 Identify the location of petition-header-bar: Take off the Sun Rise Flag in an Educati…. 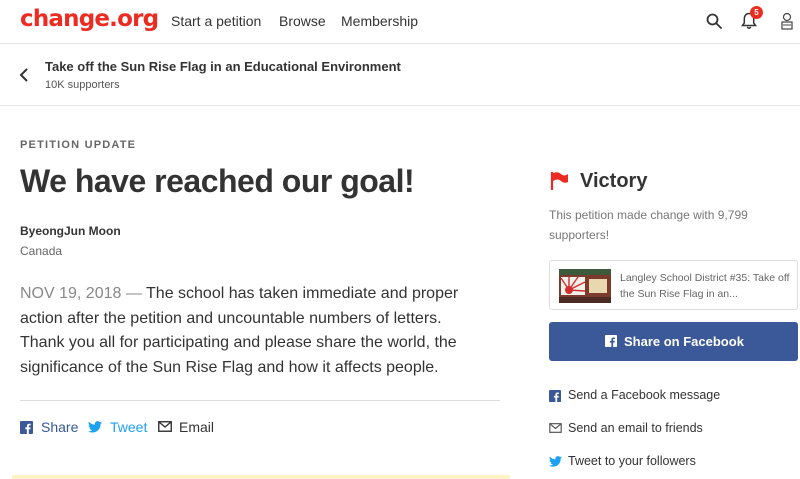
(400, 75).